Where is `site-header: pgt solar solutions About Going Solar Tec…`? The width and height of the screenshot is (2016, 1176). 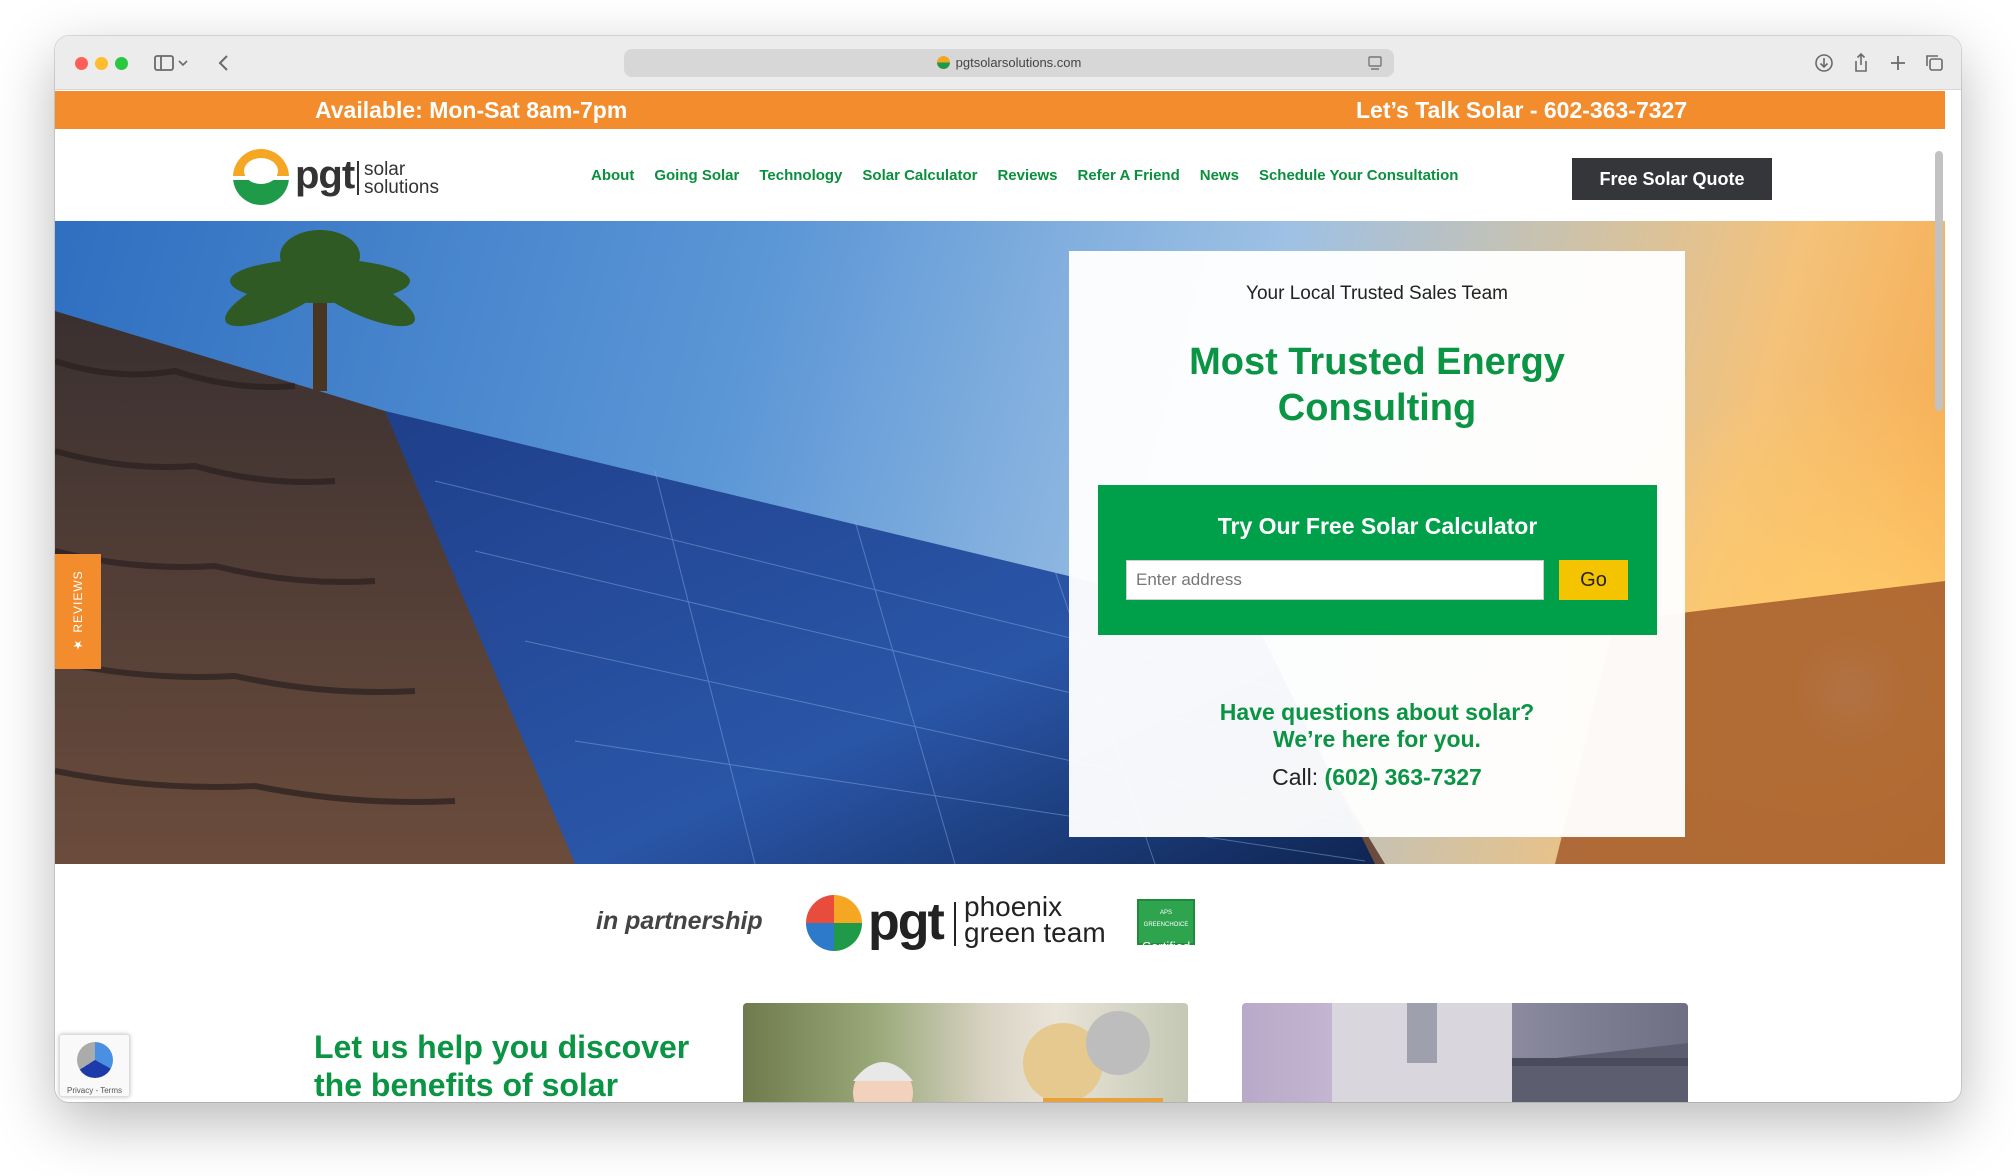
site-header: pgt solar solutions About Going Solar Tec… is located at coordinates (1000, 175).